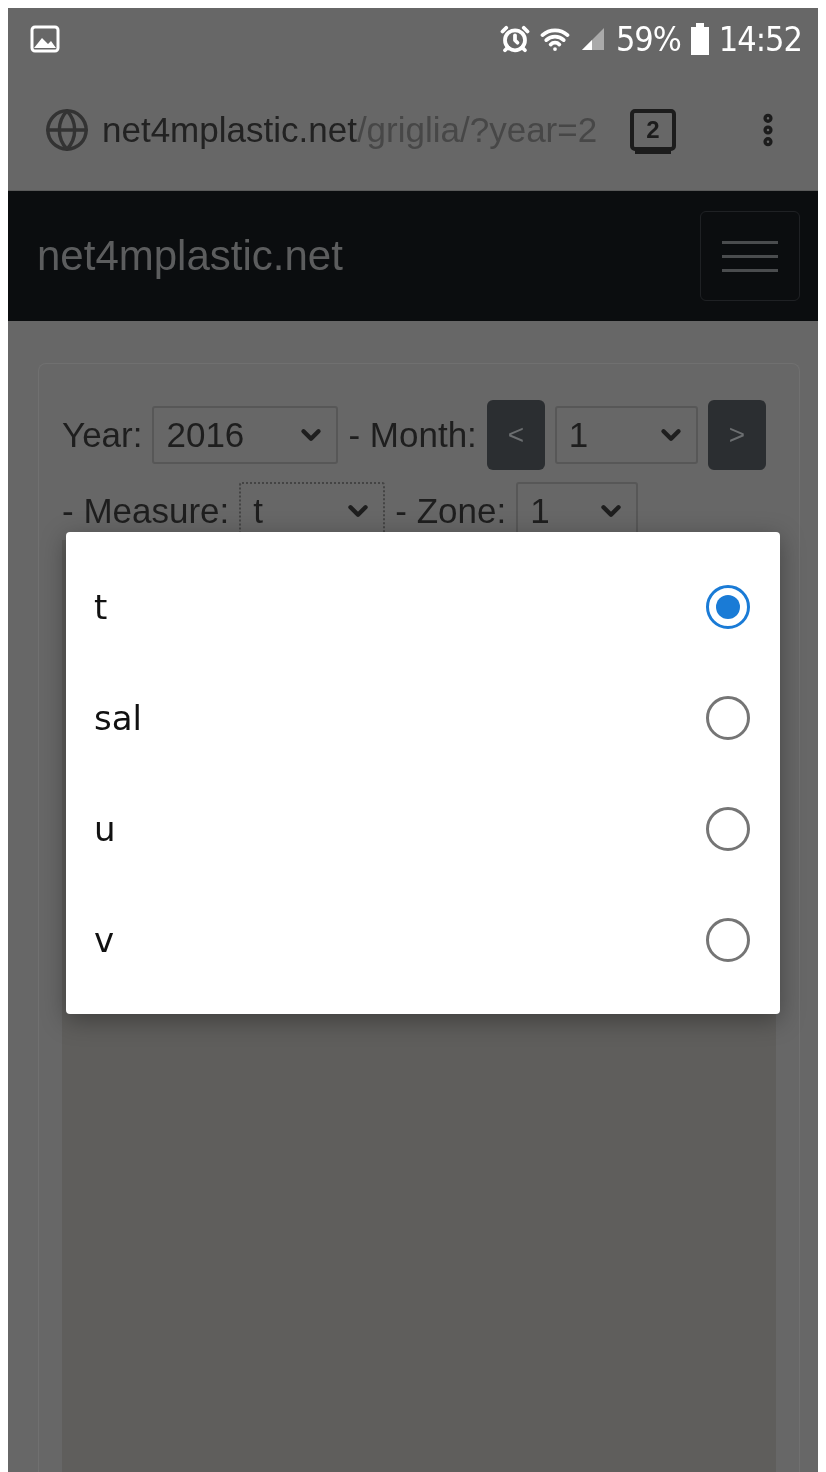  I want to click on clock-time: 14:52, so click(760, 39).